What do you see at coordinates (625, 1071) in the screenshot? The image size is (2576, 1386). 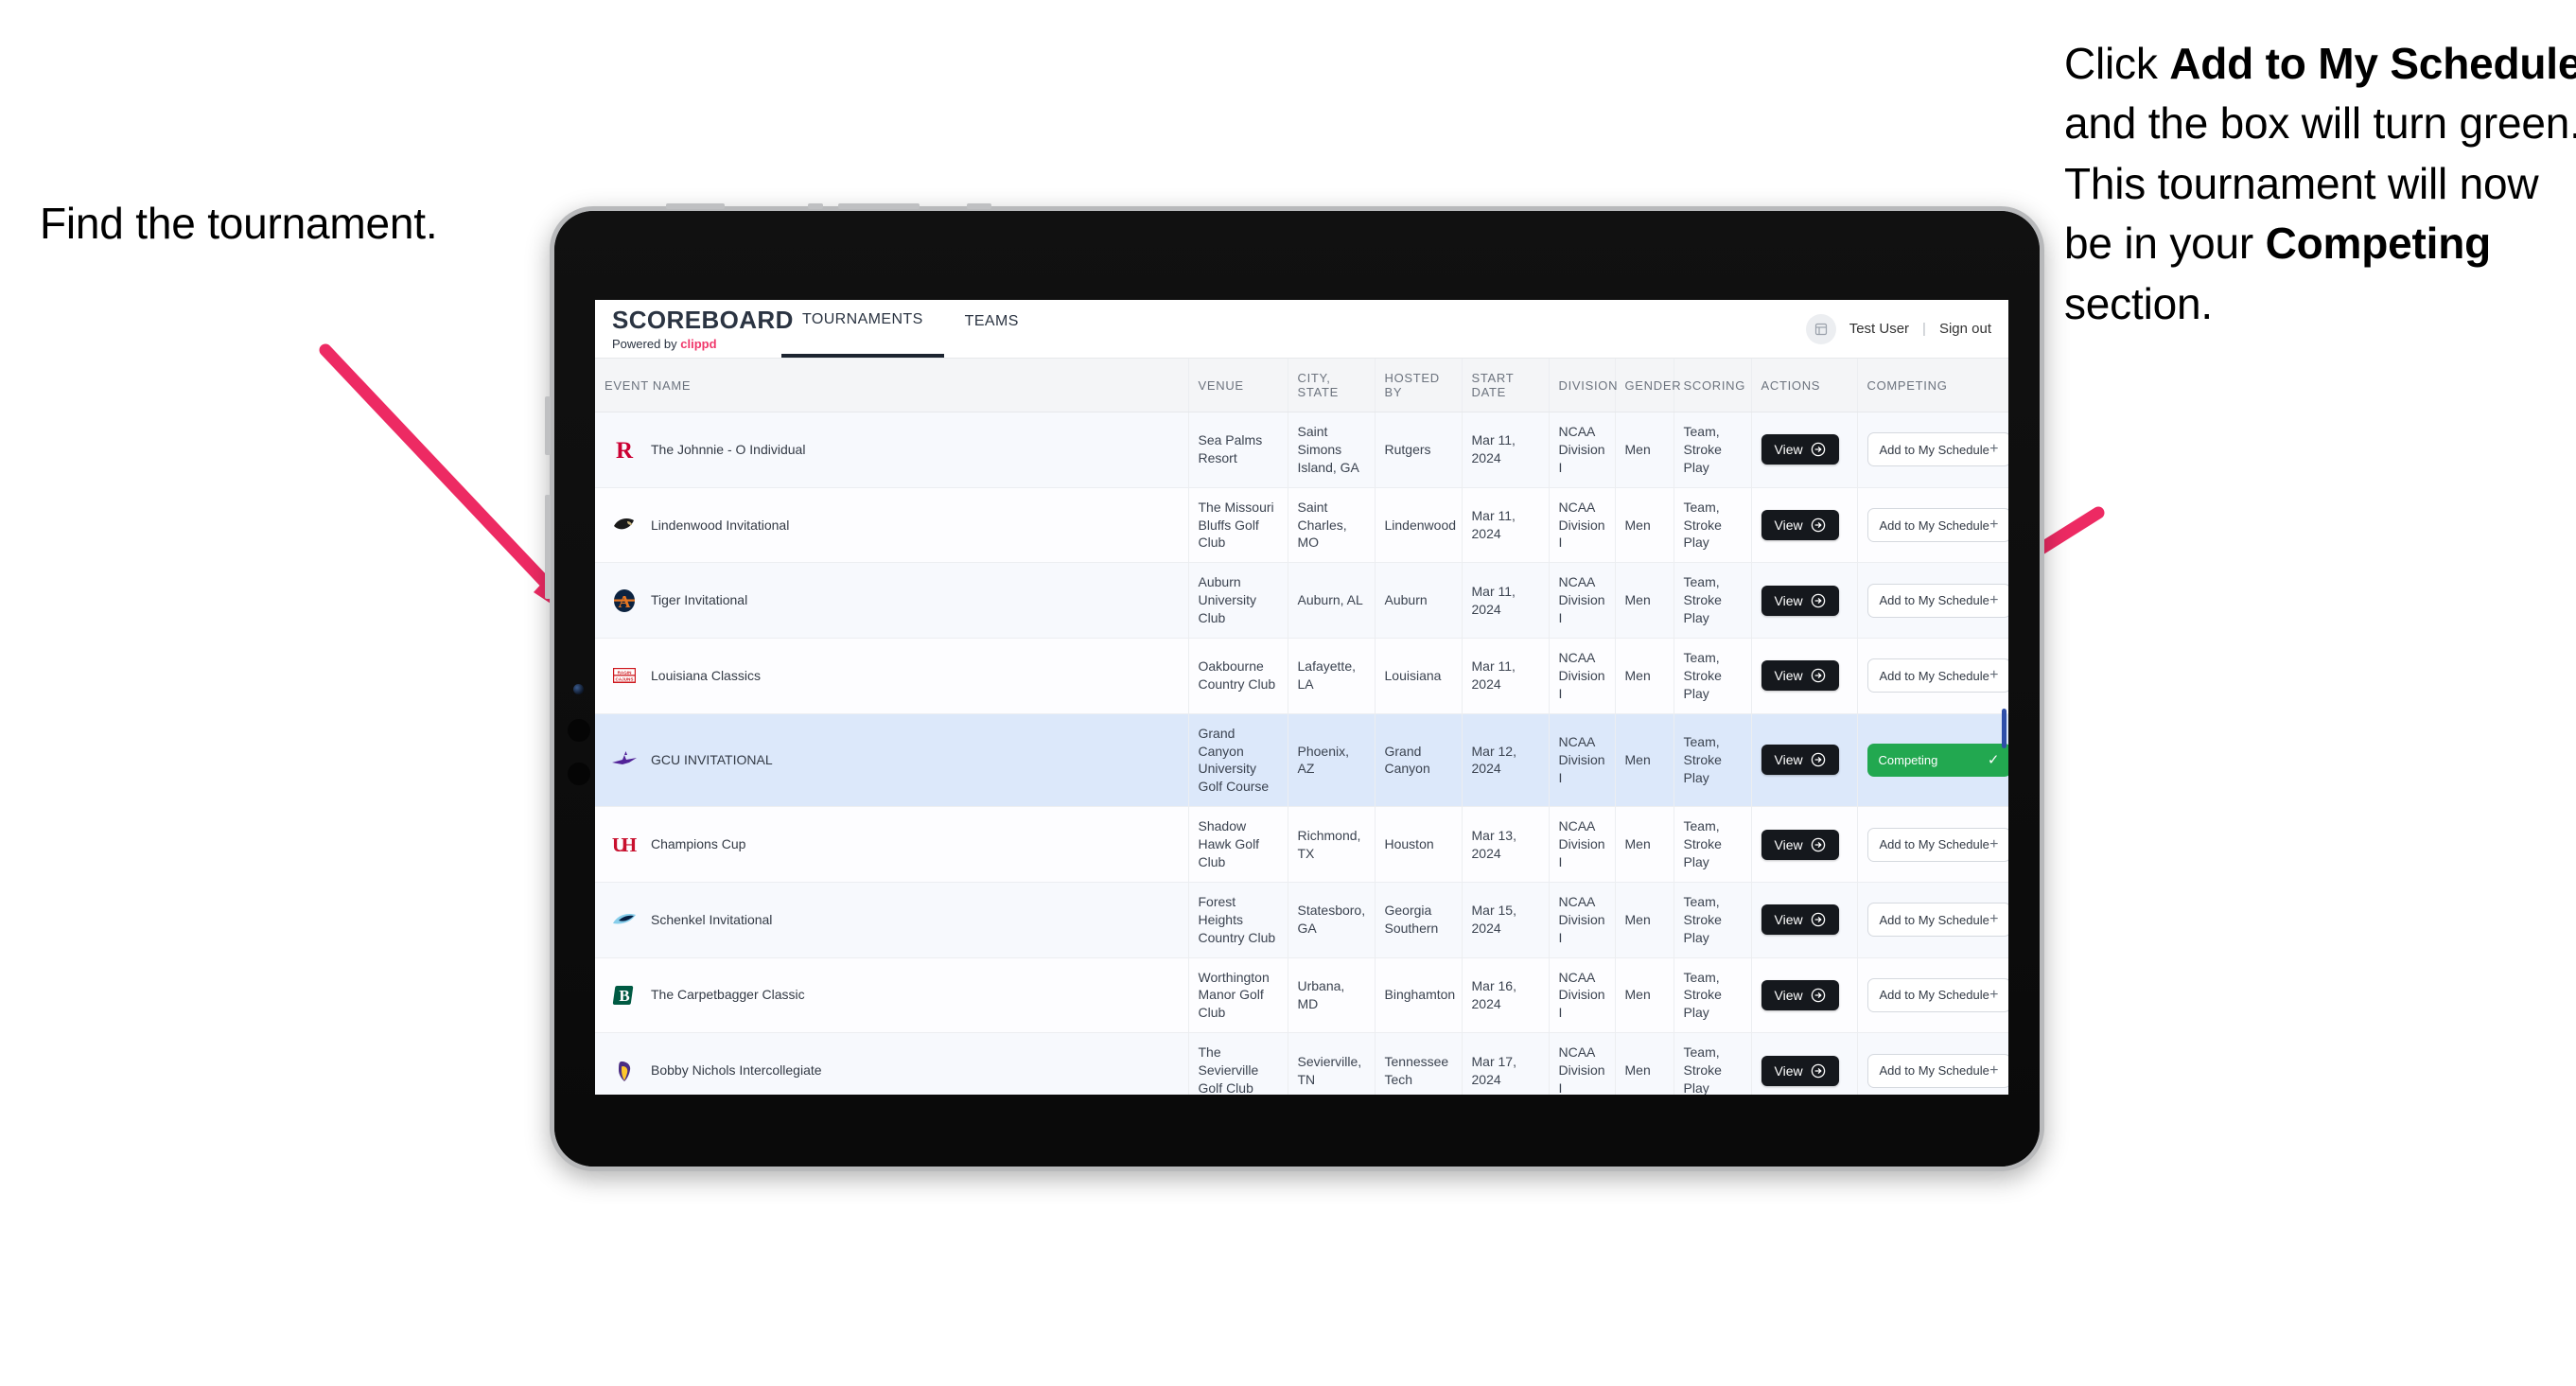 I see `tennessee-tech-logo` at bounding box center [625, 1071].